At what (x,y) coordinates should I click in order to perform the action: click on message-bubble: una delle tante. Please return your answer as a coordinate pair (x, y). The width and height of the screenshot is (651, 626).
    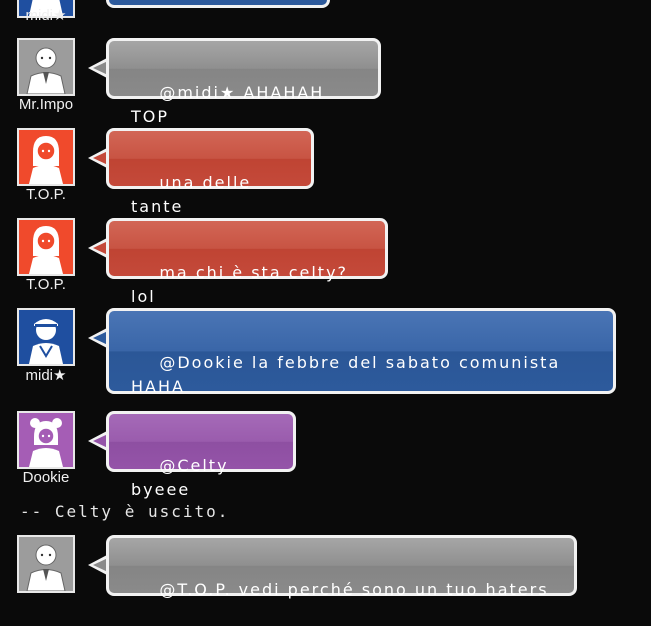
    Looking at the image, I should click on (210, 172).